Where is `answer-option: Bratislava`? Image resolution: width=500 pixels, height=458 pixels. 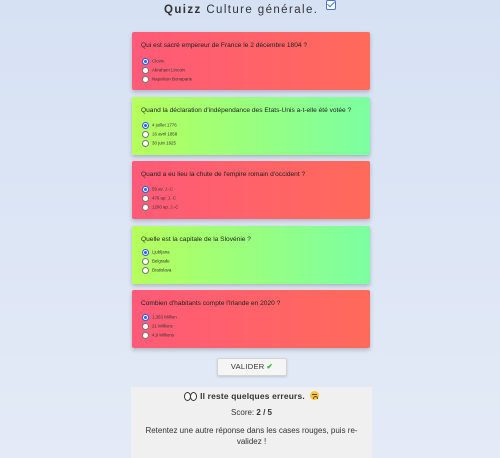
answer-option: Bratislava is located at coordinates (157, 270).